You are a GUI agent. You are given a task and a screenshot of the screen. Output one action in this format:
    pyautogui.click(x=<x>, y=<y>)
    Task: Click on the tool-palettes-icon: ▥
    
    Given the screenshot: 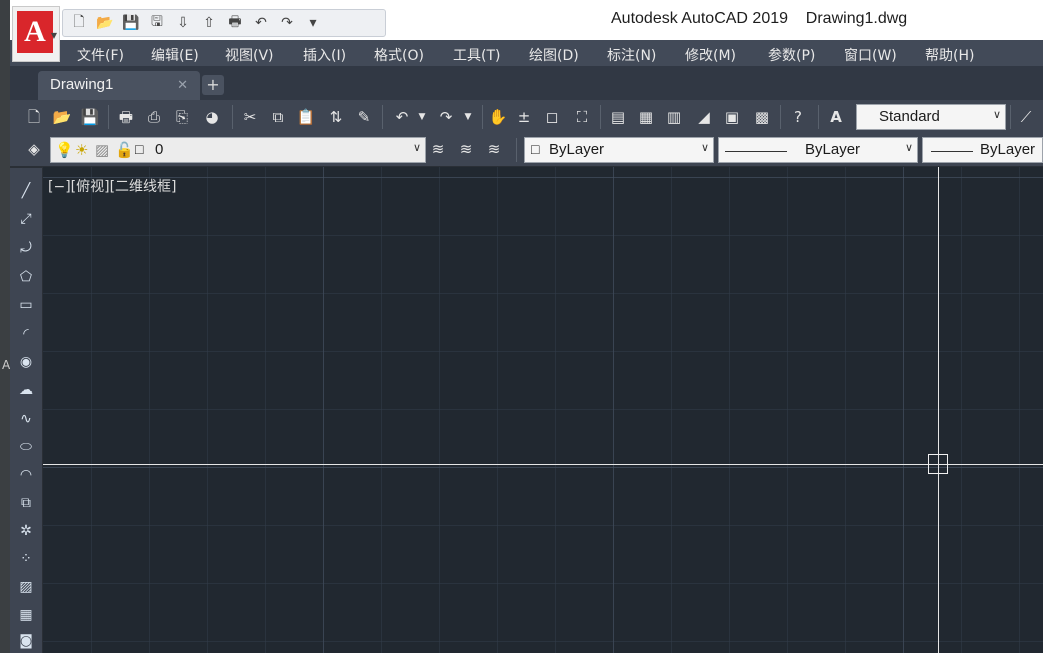 What is the action you would take?
    pyautogui.click(x=674, y=117)
    